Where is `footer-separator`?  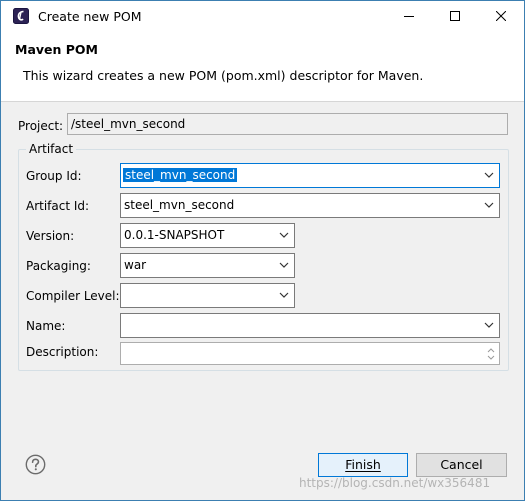
footer-separator is located at coordinates (262, 441).